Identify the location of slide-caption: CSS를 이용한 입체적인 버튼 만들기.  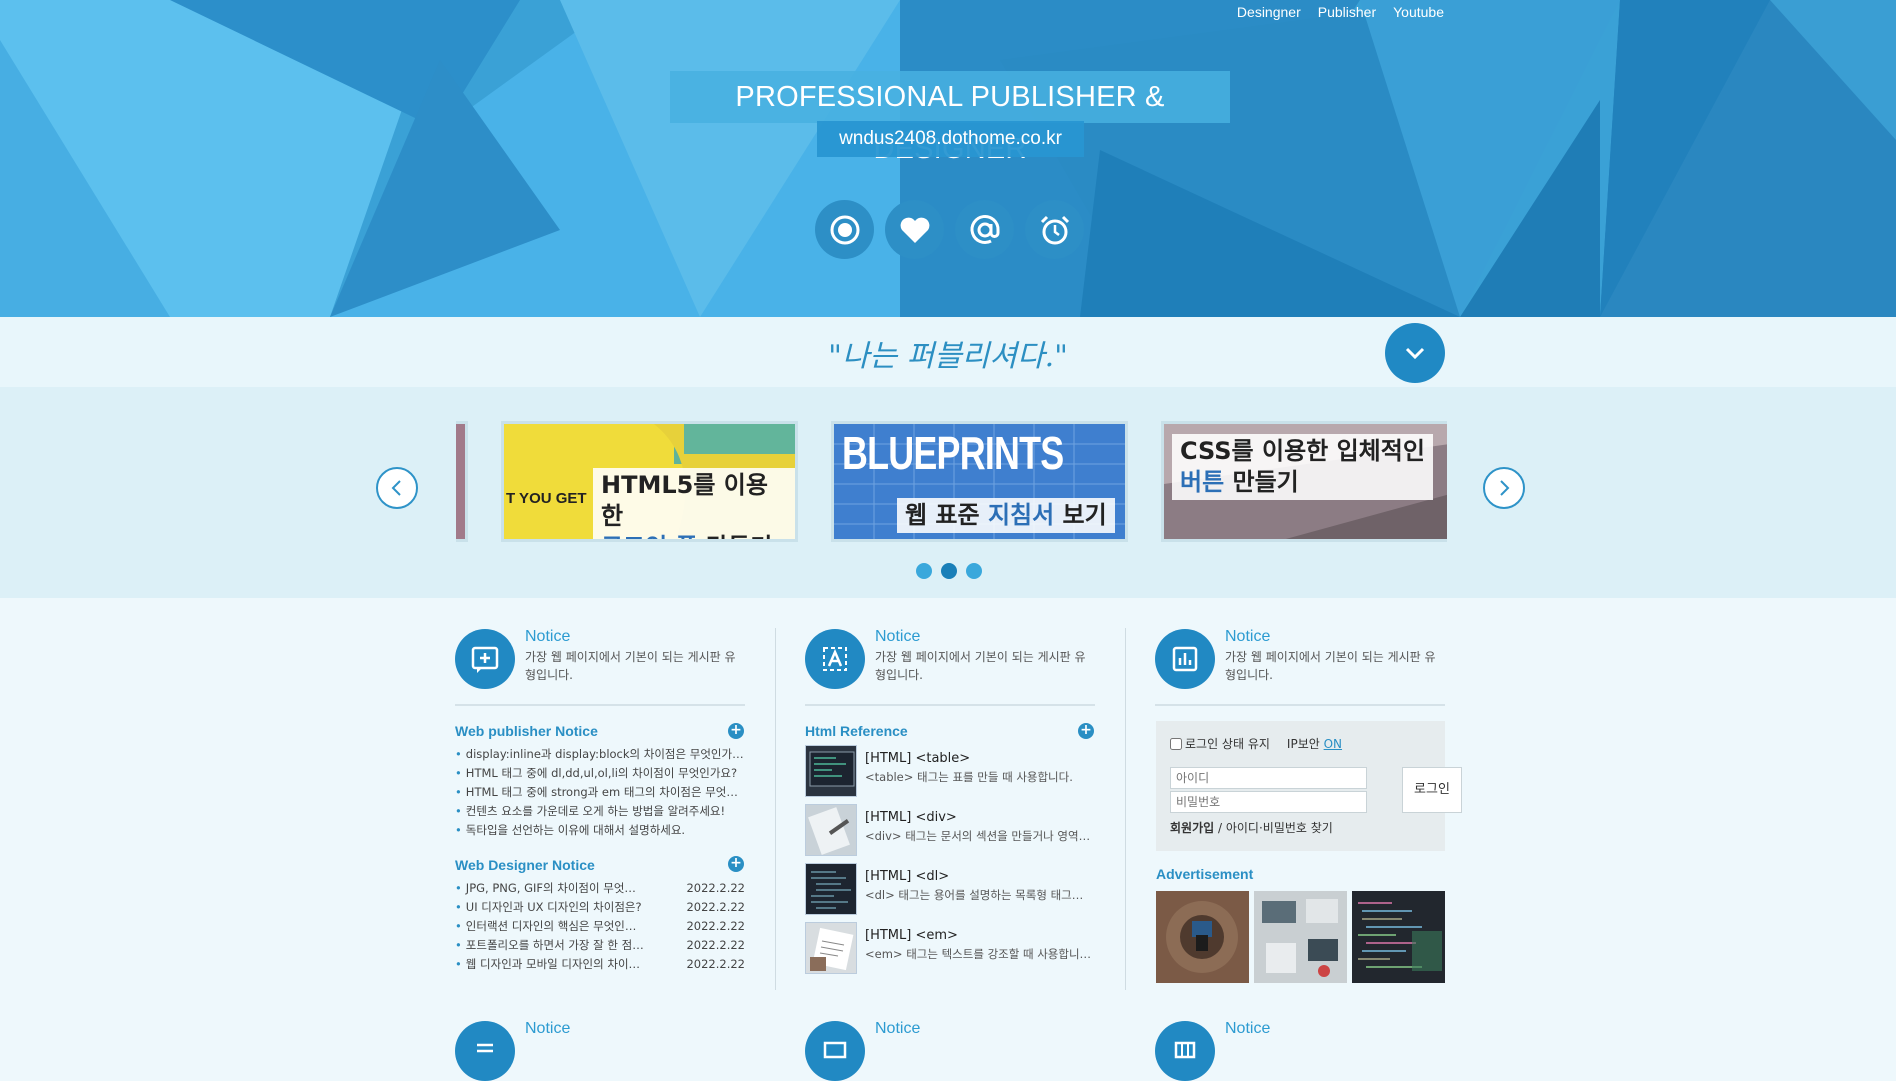
(1302, 467).